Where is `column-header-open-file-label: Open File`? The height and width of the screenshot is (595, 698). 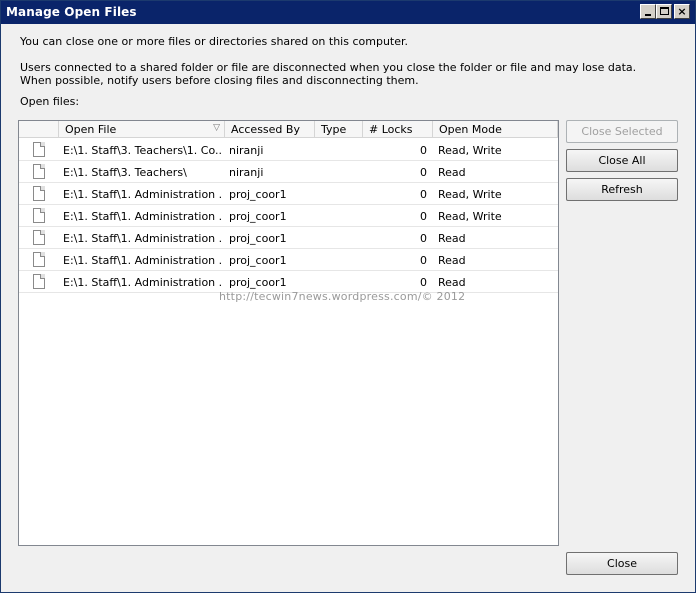
column-header-open-file-label: Open File is located at coordinates (91, 129).